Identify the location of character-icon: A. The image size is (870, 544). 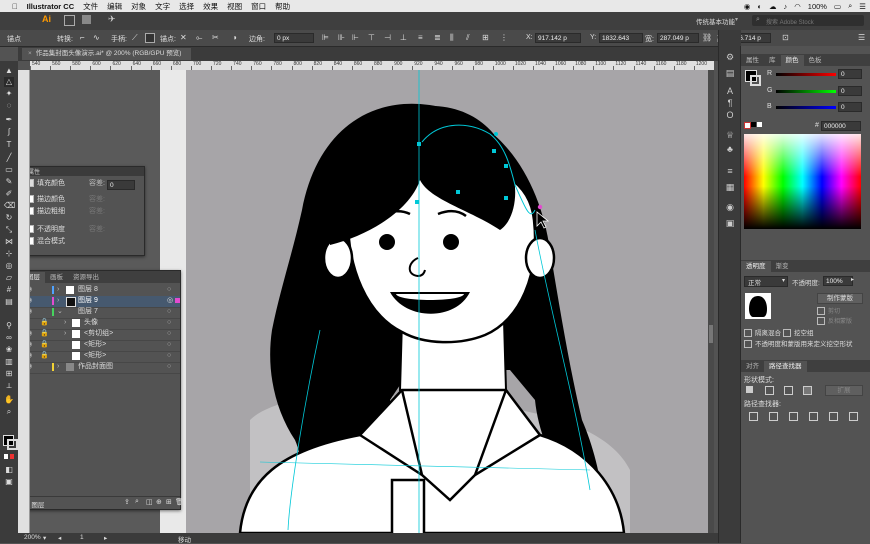
(730, 91).